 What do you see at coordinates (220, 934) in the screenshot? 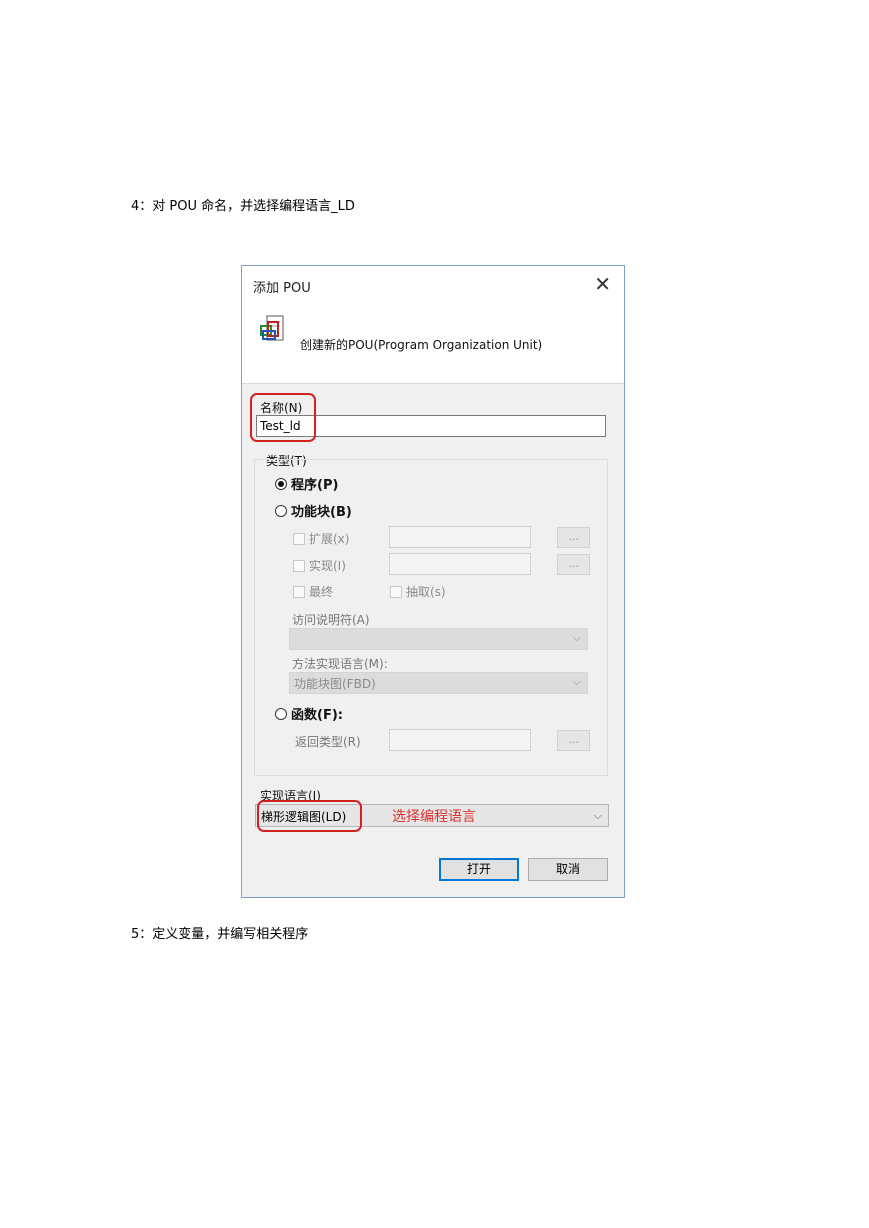
I see `step-5-text: 5：定义变量，并编写相关程序` at bounding box center [220, 934].